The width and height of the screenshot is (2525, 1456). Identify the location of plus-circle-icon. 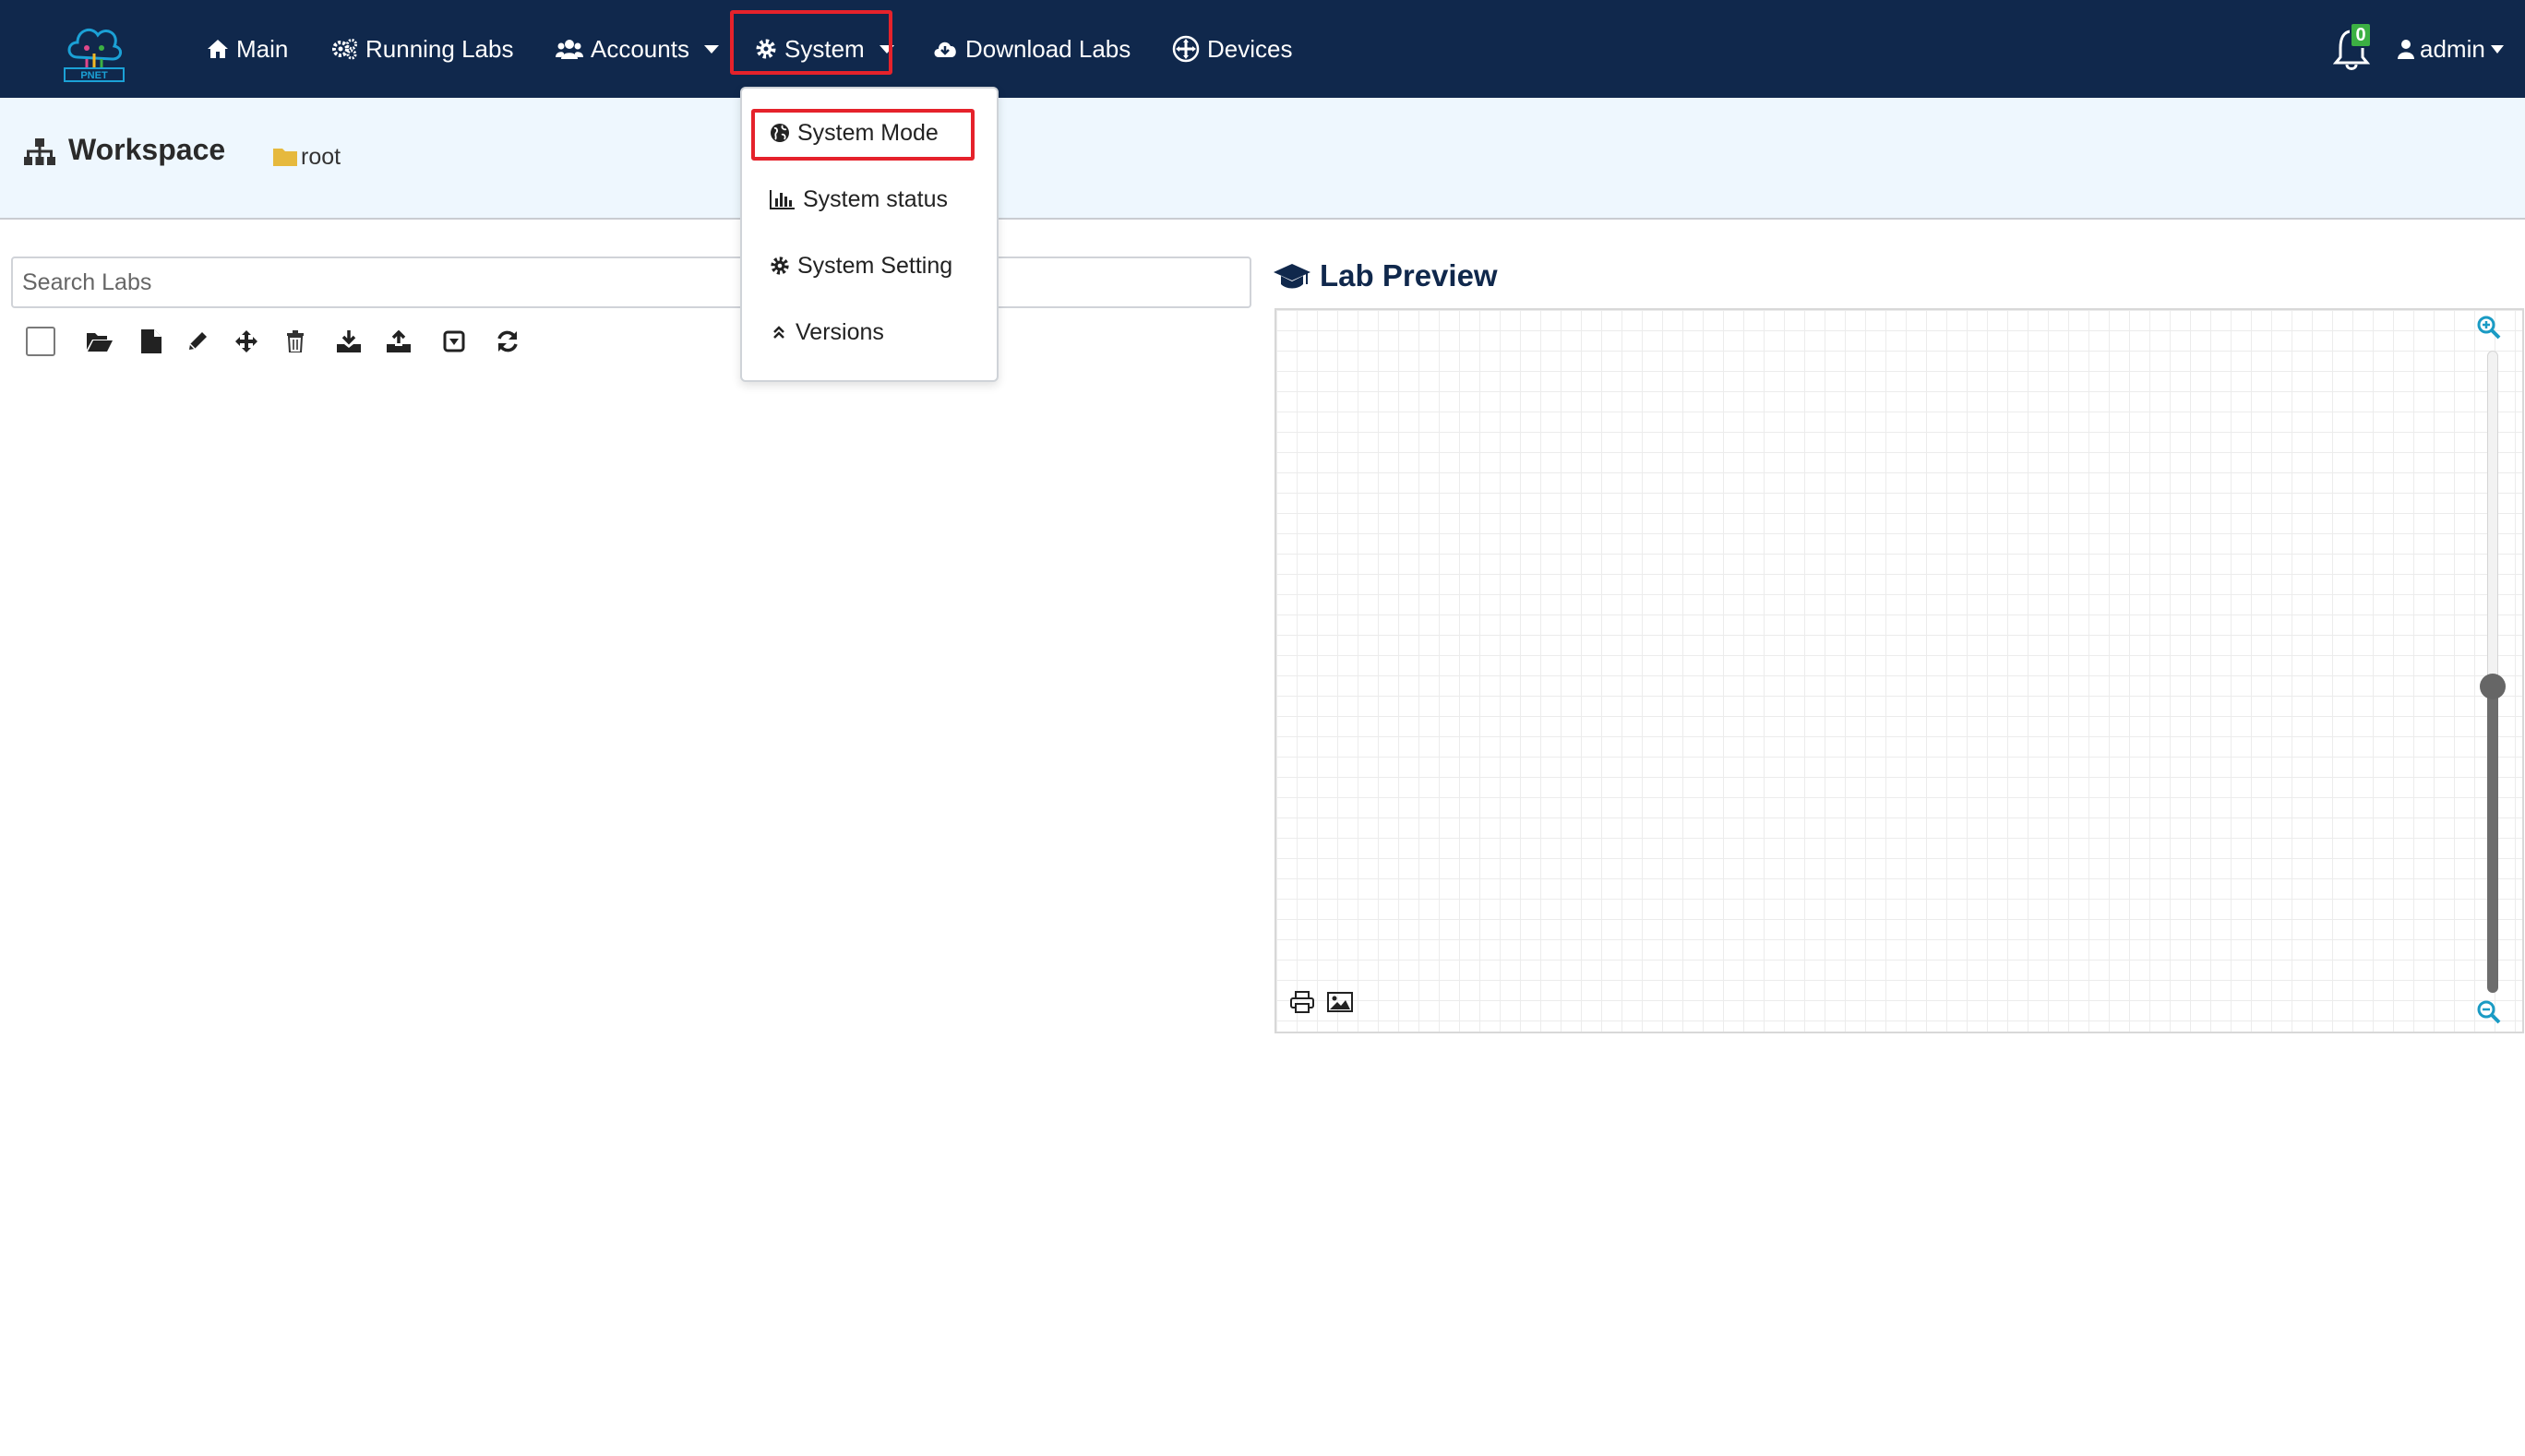
(1186, 49).